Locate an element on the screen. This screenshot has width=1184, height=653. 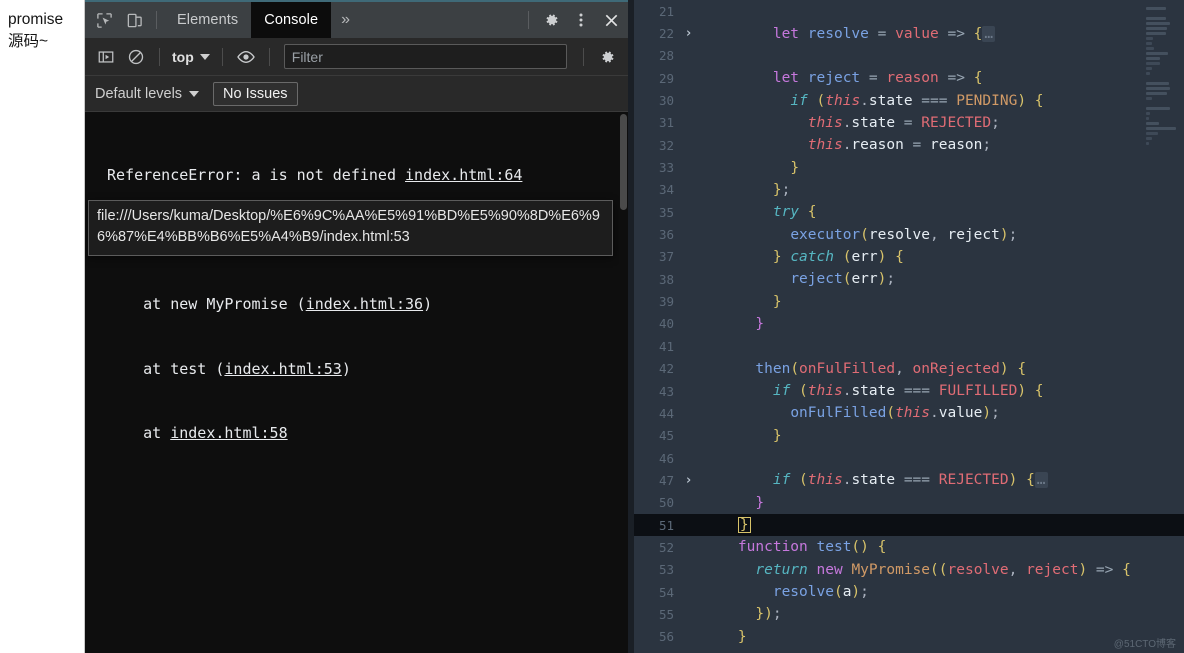
code-line: 30 if (this.state === PENDING) { is located at coordinates (909, 100).